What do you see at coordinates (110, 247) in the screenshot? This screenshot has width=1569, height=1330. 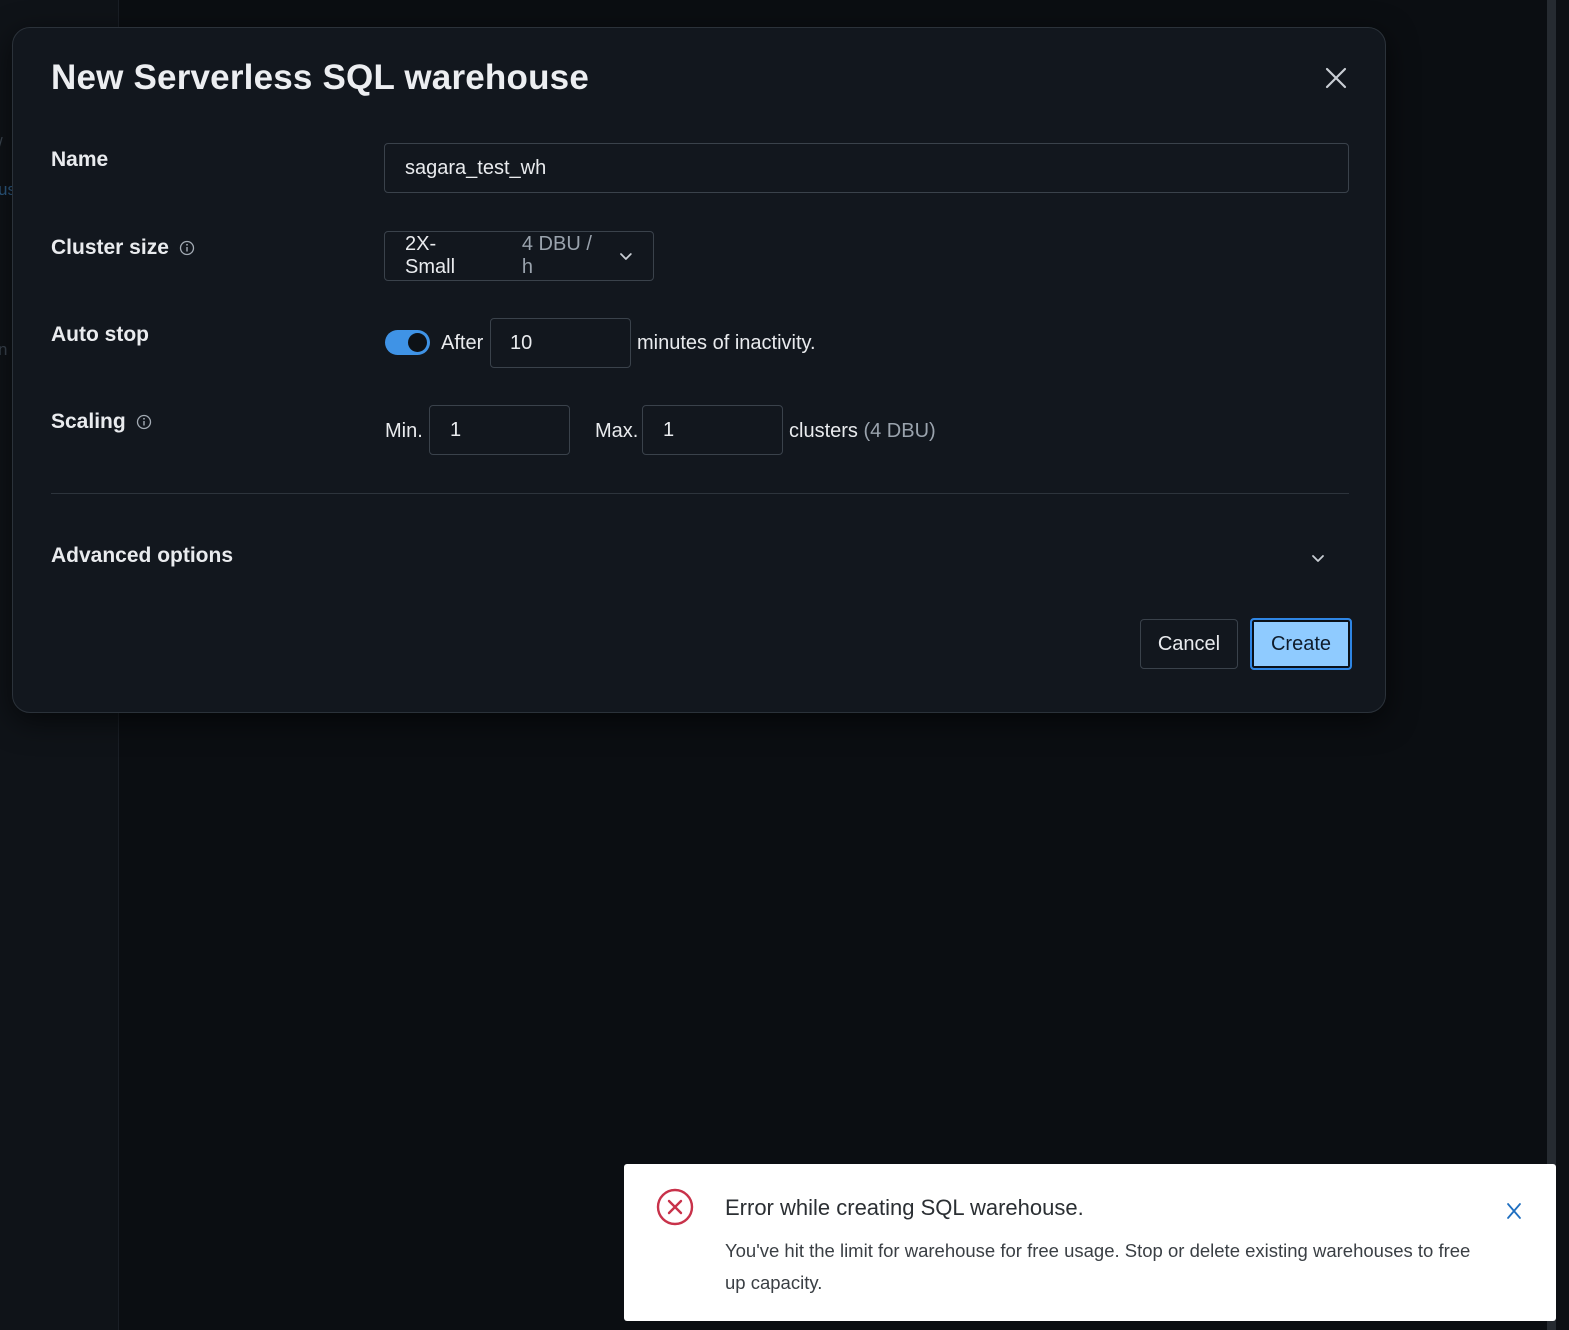 I see `cluster-size-label-text: Cluster size` at bounding box center [110, 247].